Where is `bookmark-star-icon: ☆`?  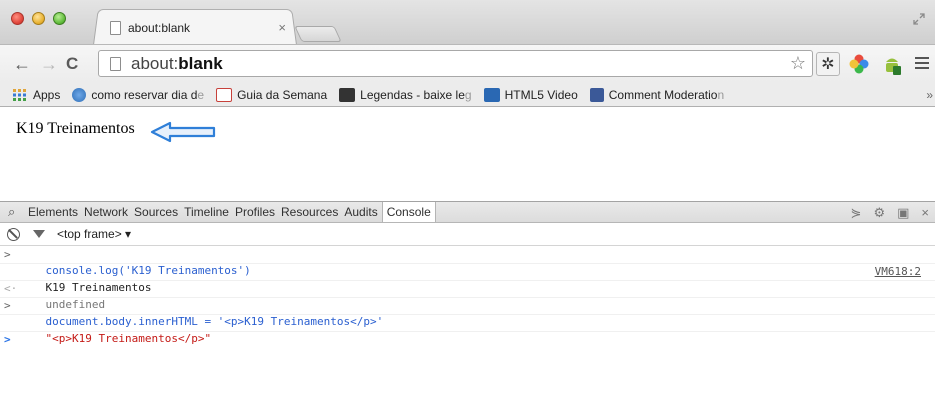
bookmark-star-icon: ☆ is located at coordinates (798, 63).